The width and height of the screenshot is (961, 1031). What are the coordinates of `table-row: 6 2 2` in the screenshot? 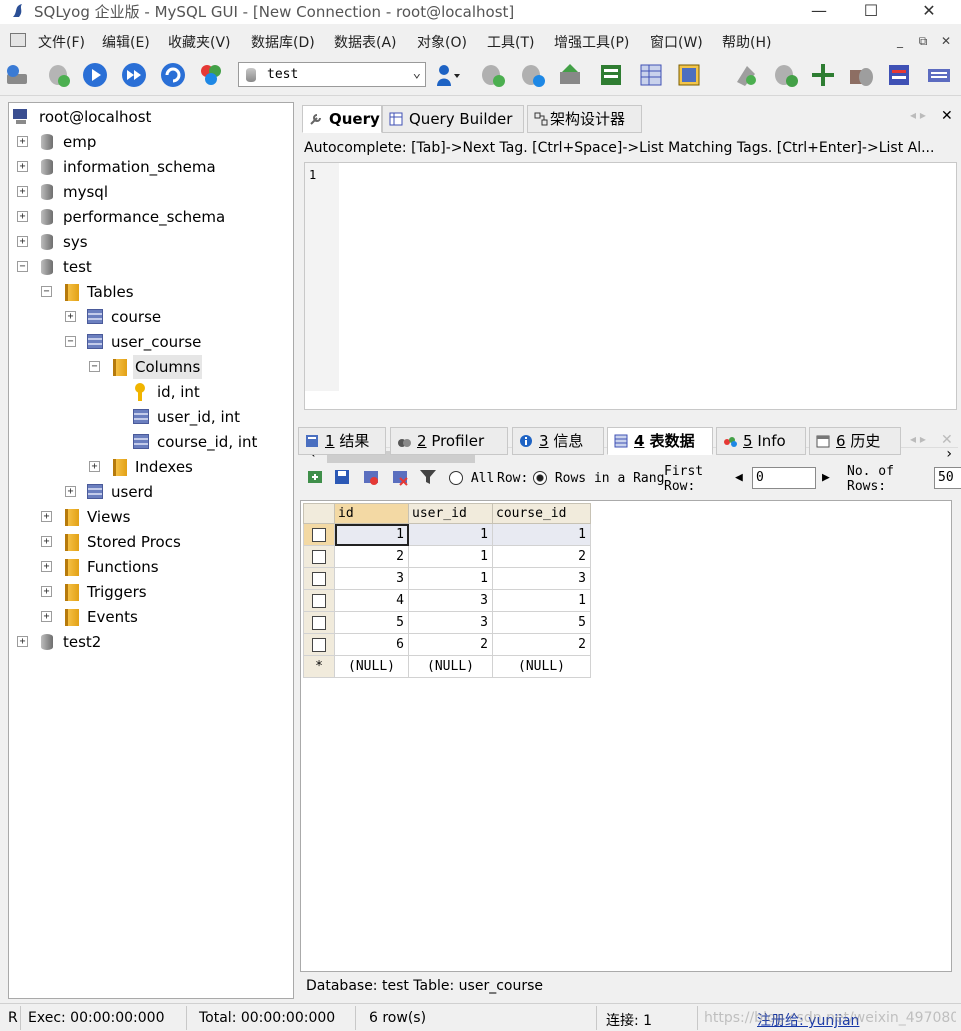 It's located at (447, 644).